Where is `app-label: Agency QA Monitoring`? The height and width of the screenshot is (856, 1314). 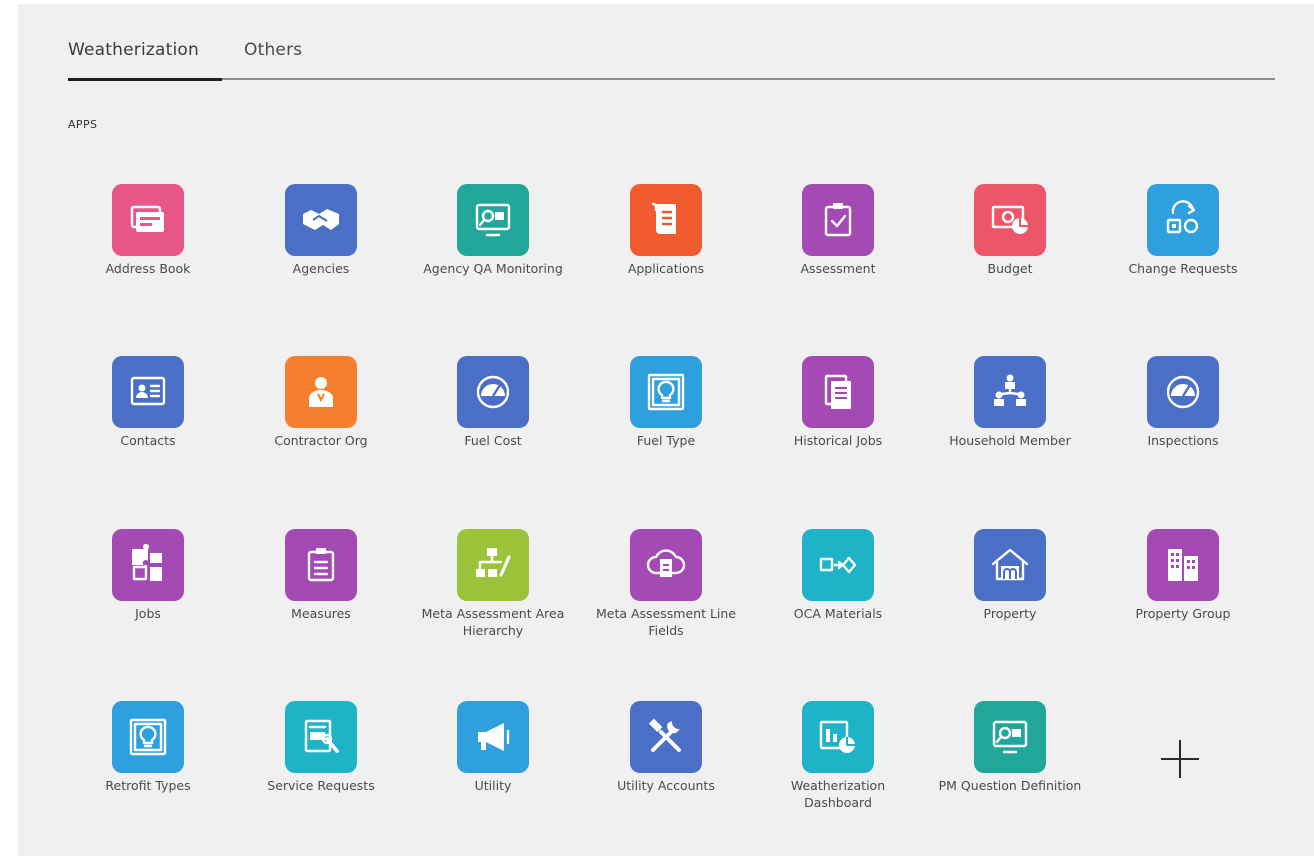 app-label: Agency QA Monitoring is located at coordinates (493, 268).